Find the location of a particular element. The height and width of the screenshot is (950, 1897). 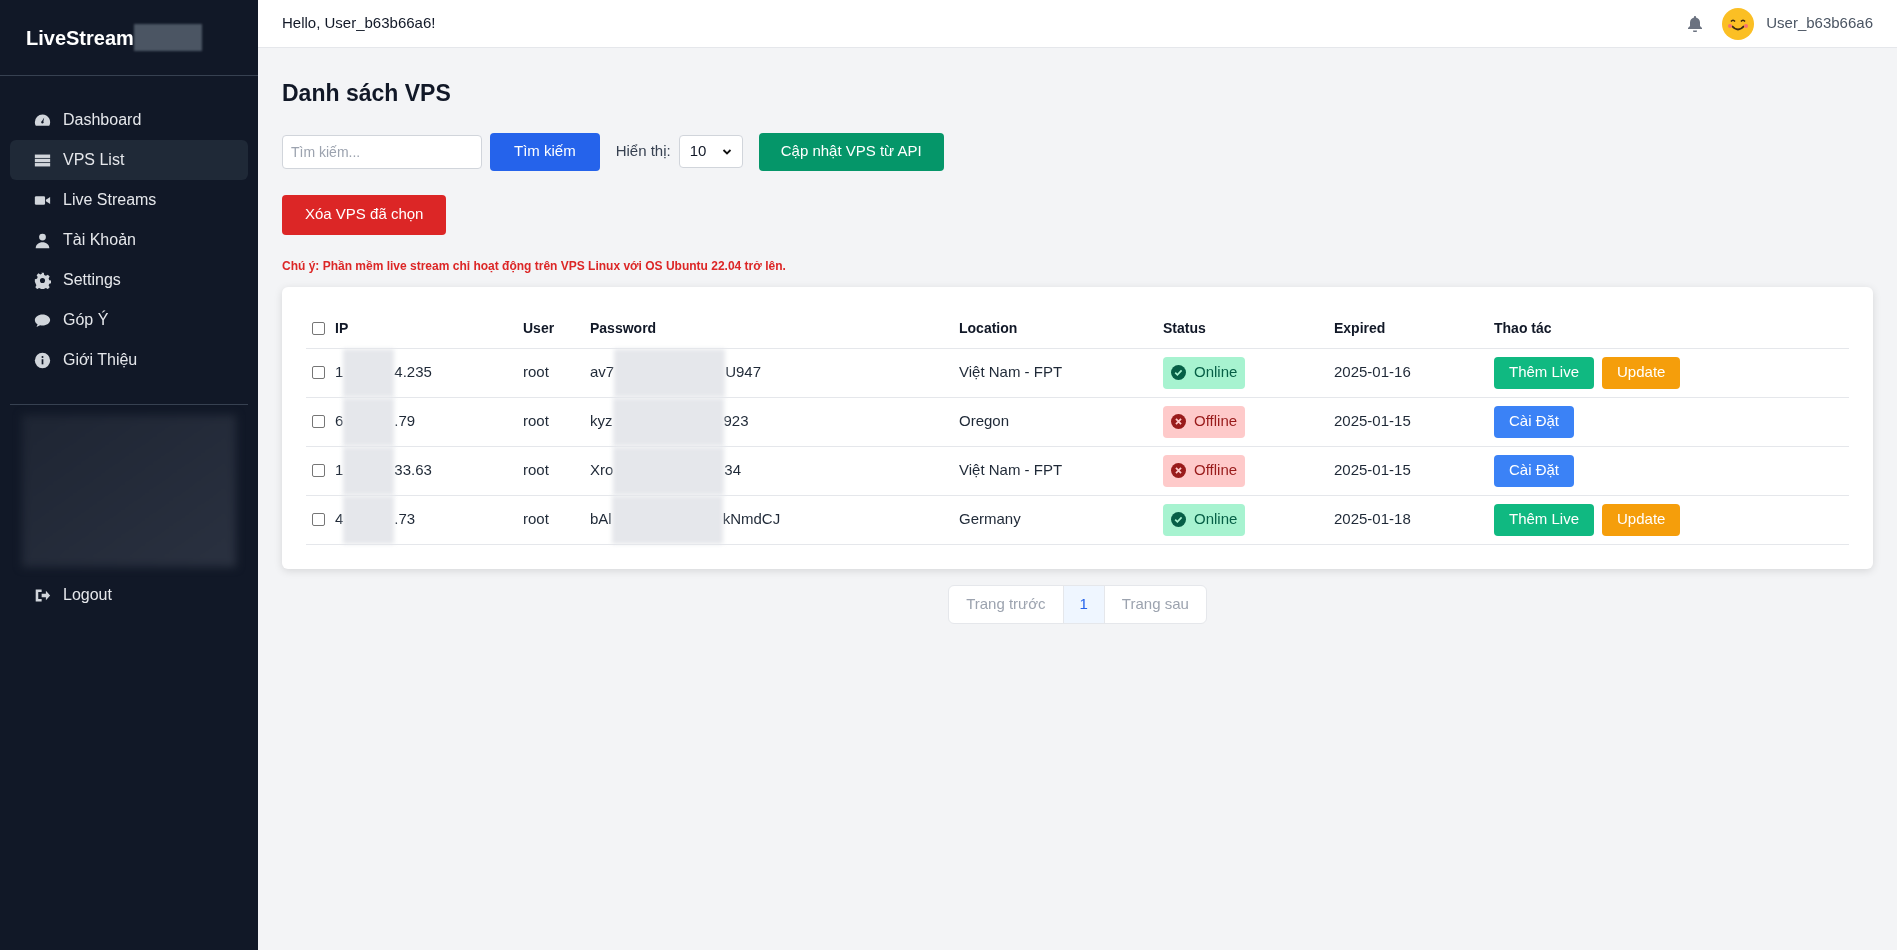

sidebar-item: Góp Ý is located at coordinates (129, 320).